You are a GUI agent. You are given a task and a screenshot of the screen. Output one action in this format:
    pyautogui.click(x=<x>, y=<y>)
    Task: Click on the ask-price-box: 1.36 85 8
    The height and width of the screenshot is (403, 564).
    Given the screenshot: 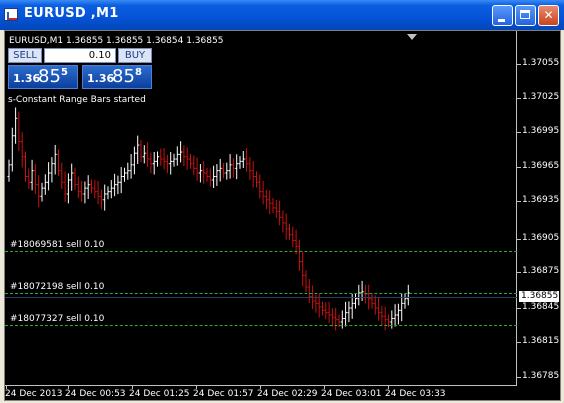 What is the action you would take?
    pyautogui.click(x=117, y=77)
    